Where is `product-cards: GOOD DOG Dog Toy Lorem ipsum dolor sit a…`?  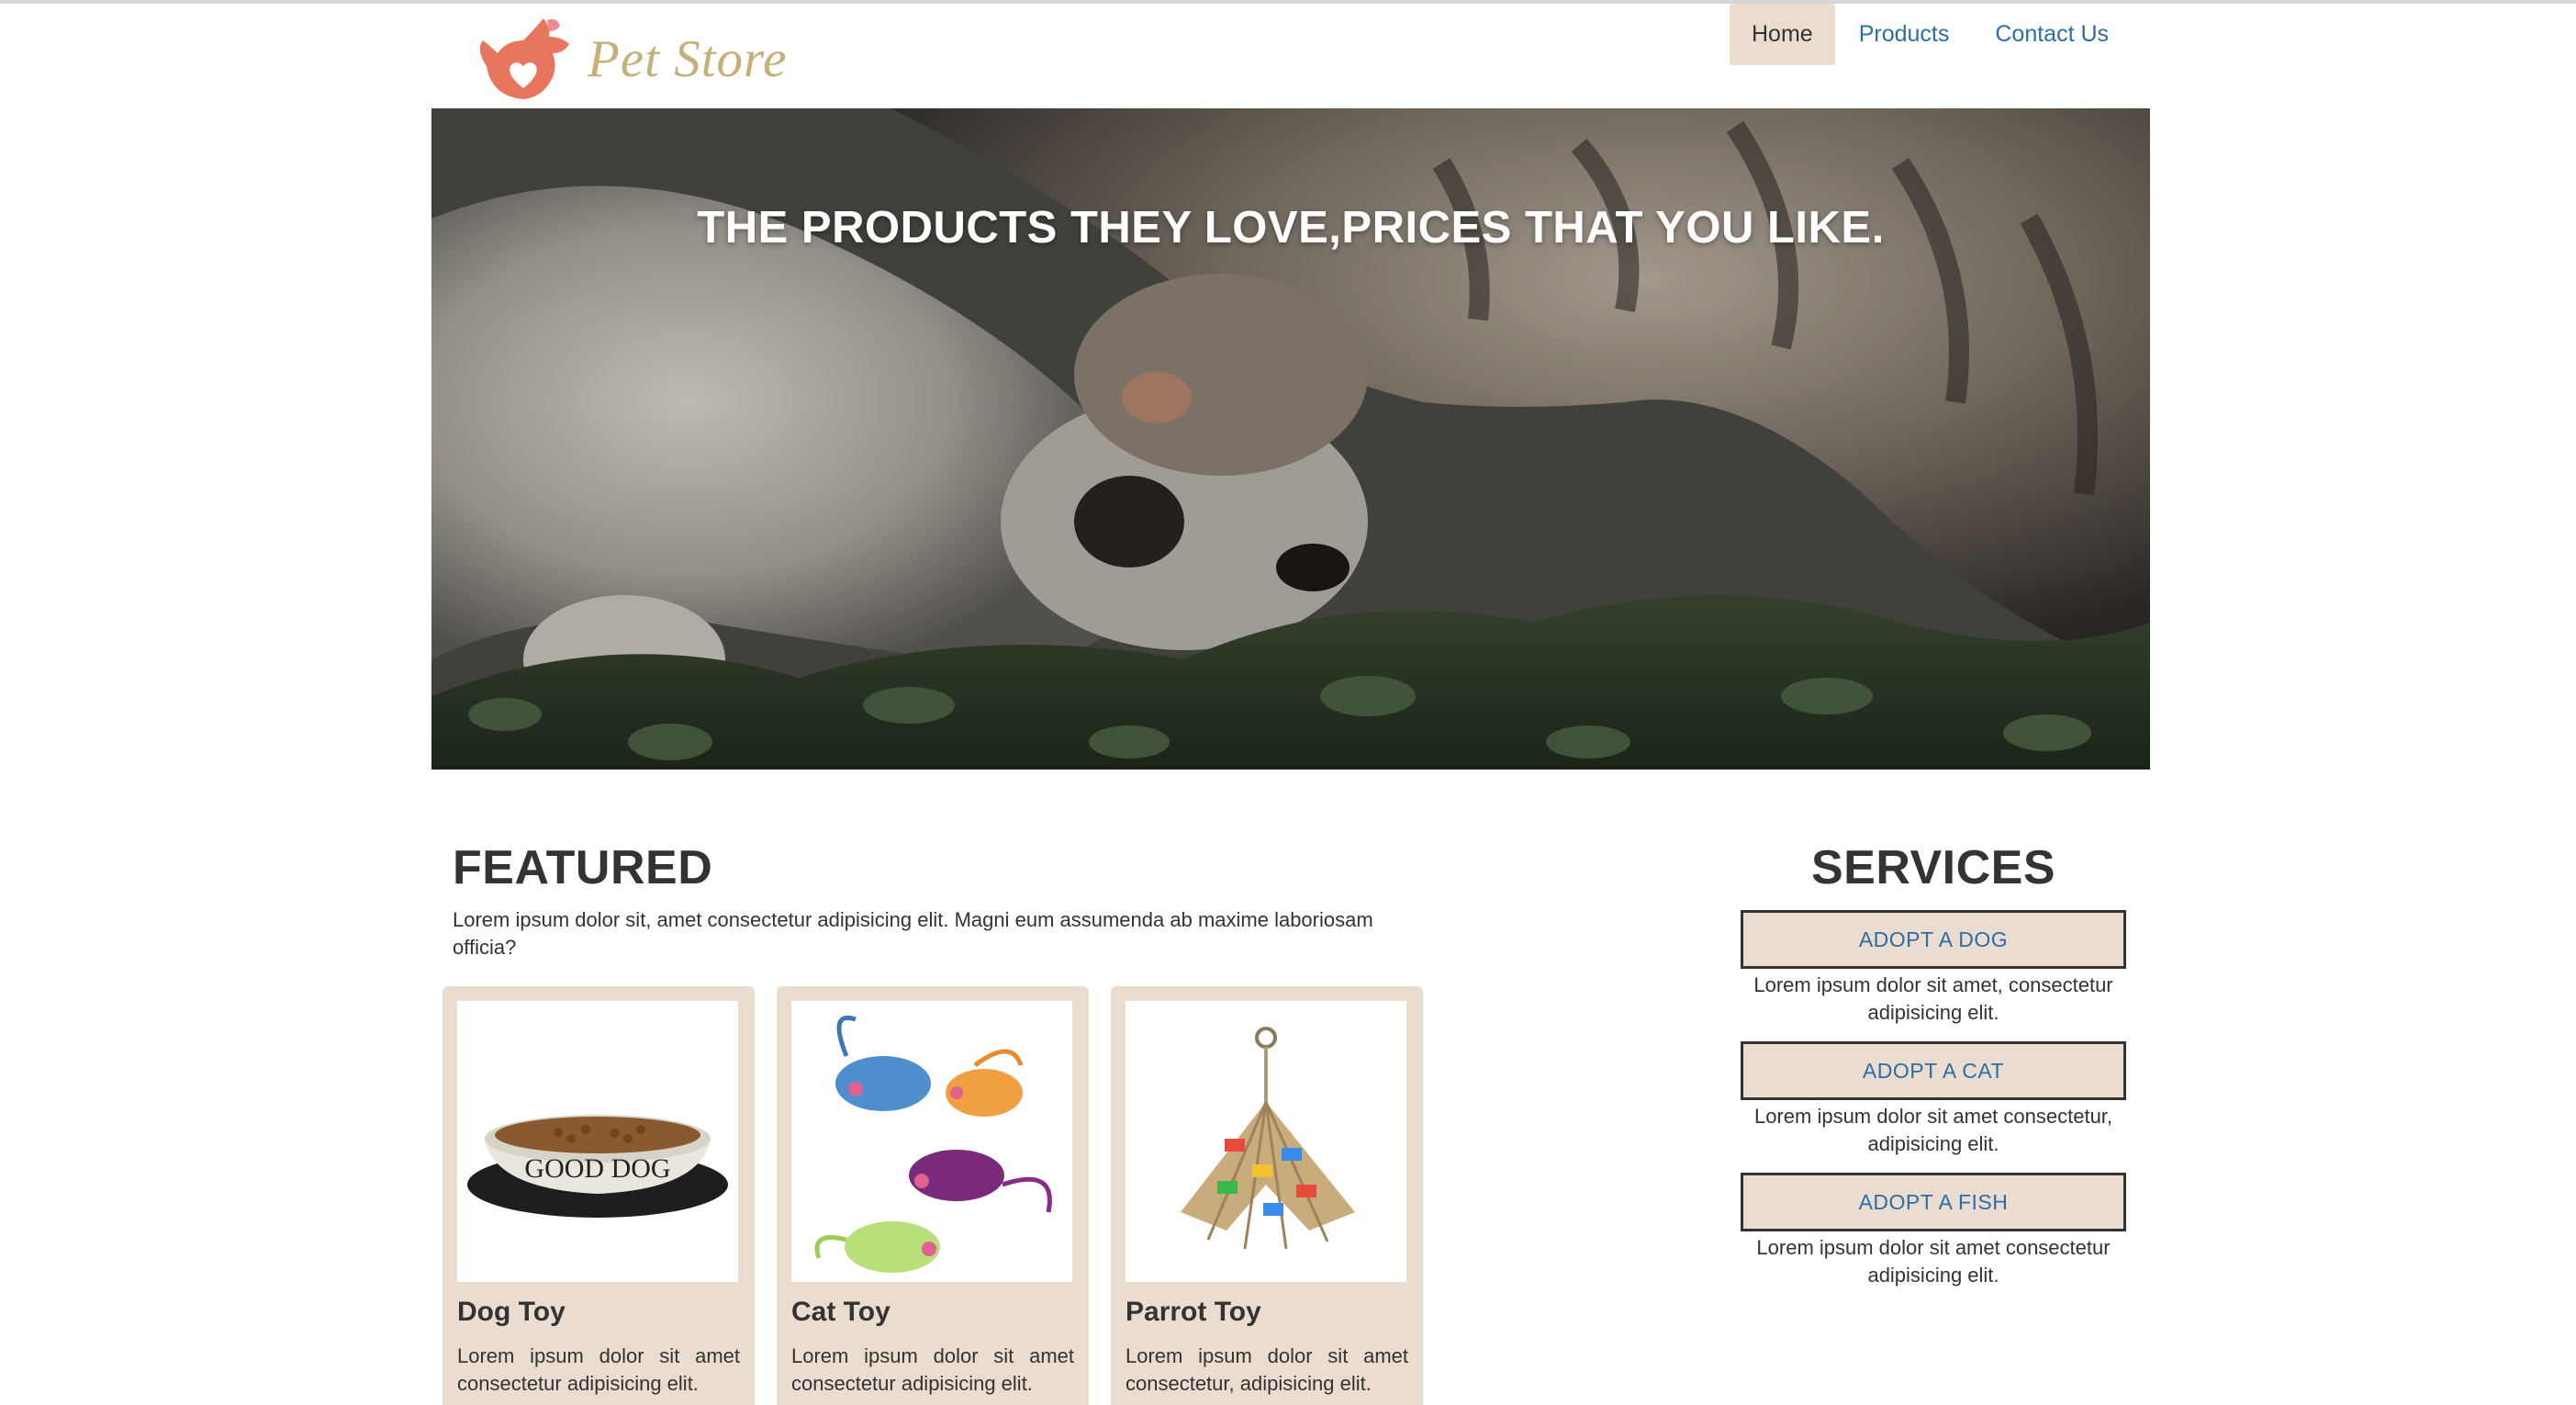
product-cards: GOOD DOG Dog Toy Lorem ipsum dolor sit a… is located at coordinates (943, 1195).